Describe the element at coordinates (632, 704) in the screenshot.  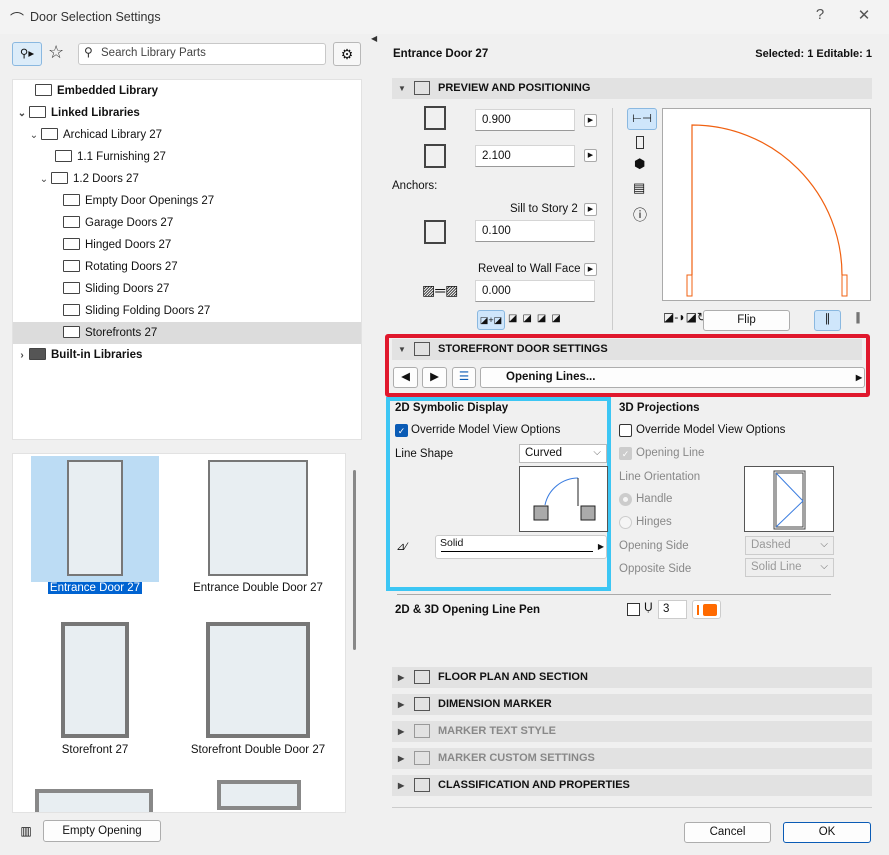
I see `section-dimension-marker: ▶ DIMENSION MARKER` at that location.